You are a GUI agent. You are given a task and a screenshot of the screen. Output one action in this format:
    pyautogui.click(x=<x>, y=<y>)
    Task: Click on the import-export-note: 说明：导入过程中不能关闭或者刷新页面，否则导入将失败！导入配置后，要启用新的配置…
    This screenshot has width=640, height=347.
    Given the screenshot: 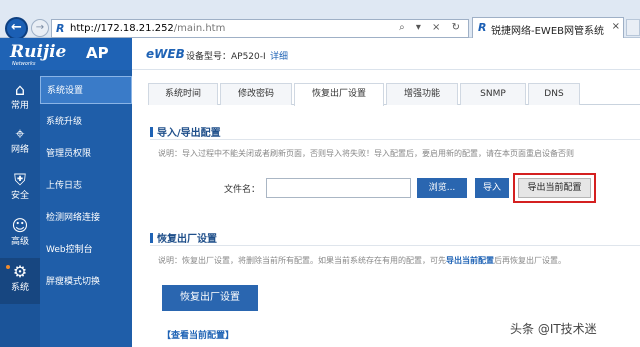 What is the action you would take?
    pyautogui.click(x=366, y=153)
    